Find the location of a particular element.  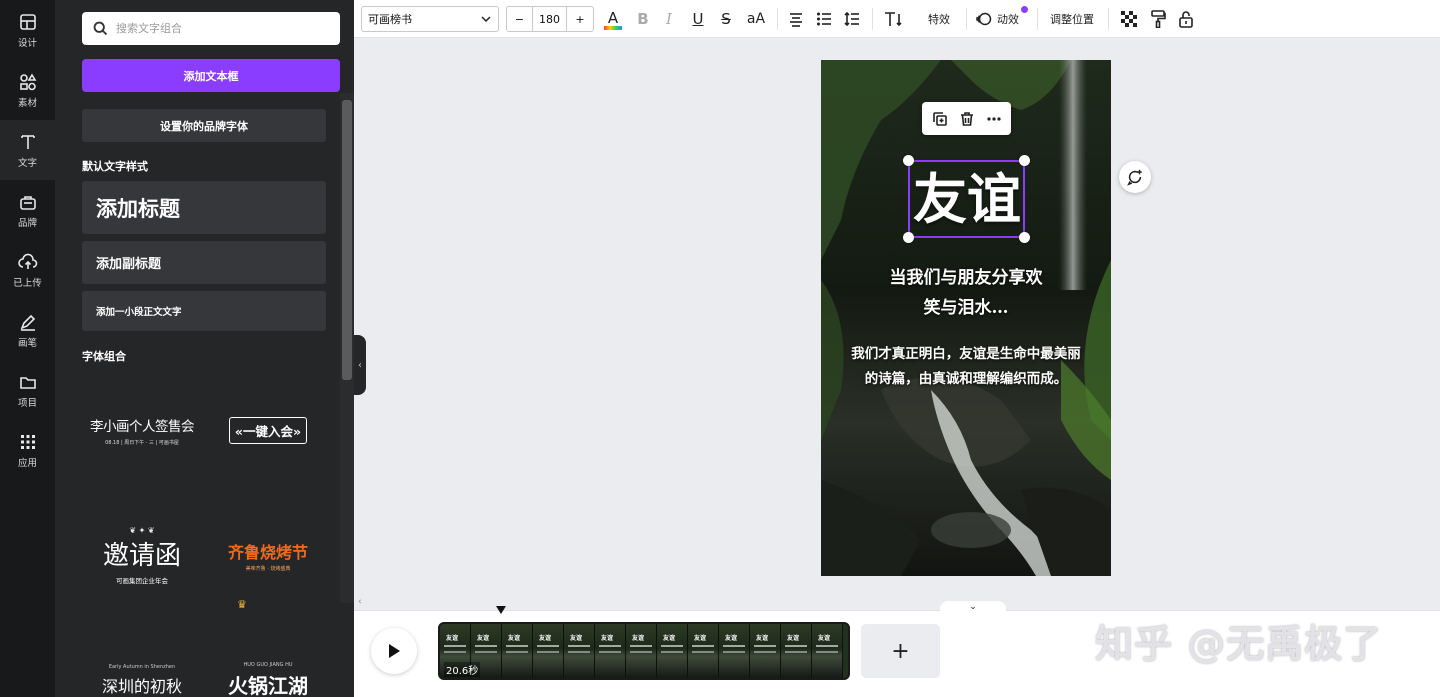

effects-button: 特效 is located at coordinates (939, 19).